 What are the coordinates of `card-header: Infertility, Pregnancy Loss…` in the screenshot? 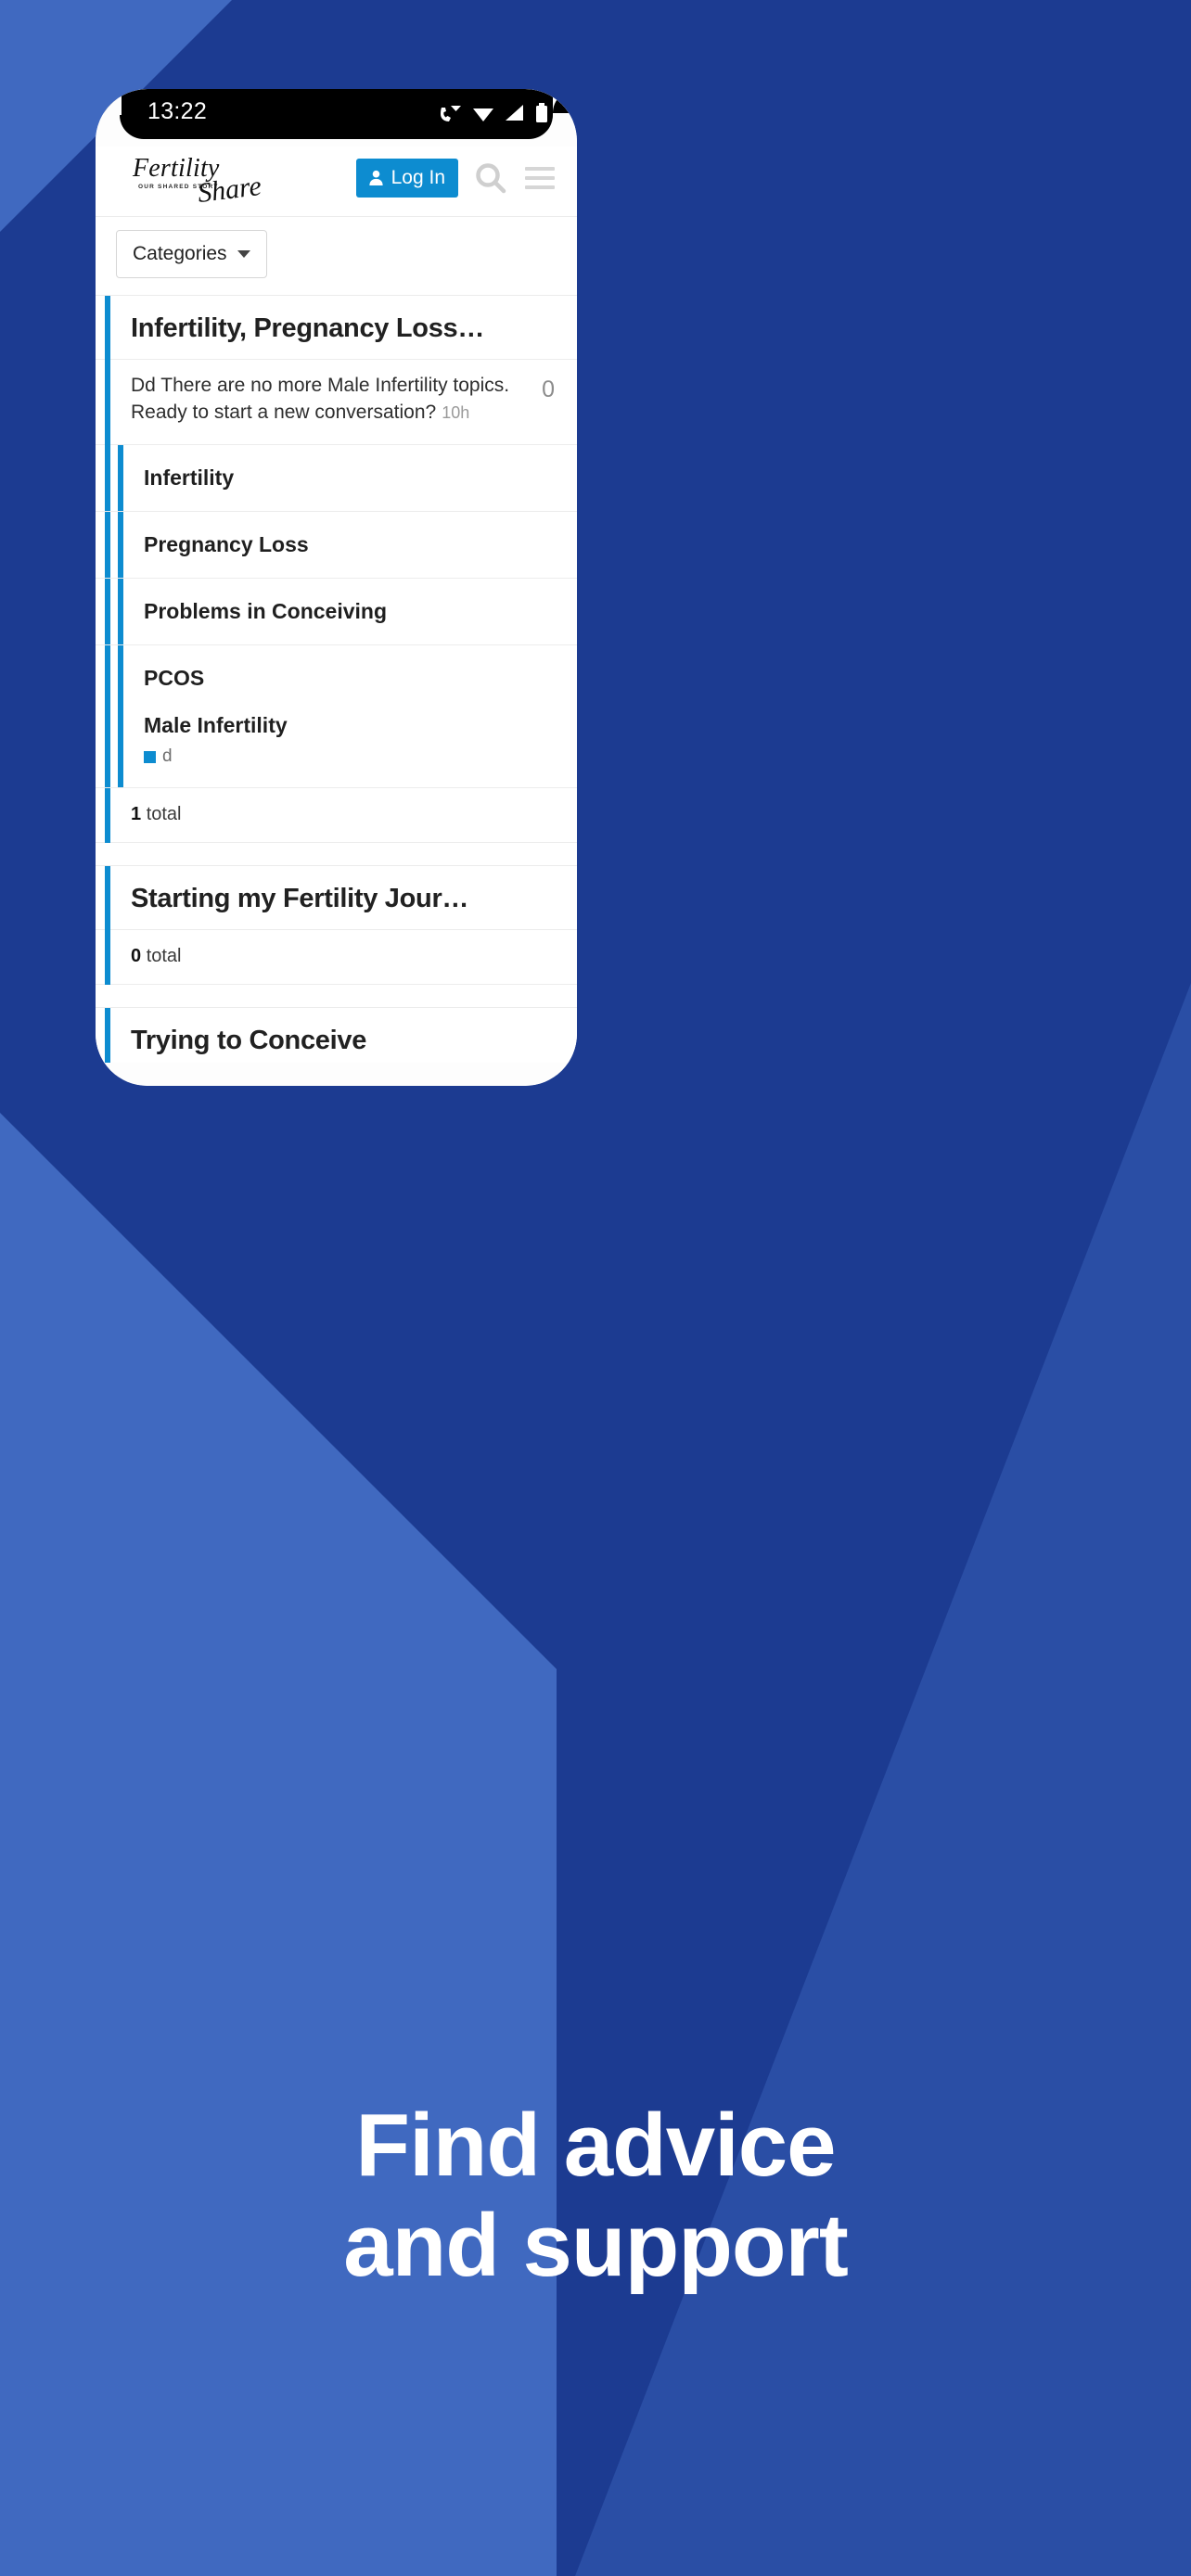 It's located at (336, 328).